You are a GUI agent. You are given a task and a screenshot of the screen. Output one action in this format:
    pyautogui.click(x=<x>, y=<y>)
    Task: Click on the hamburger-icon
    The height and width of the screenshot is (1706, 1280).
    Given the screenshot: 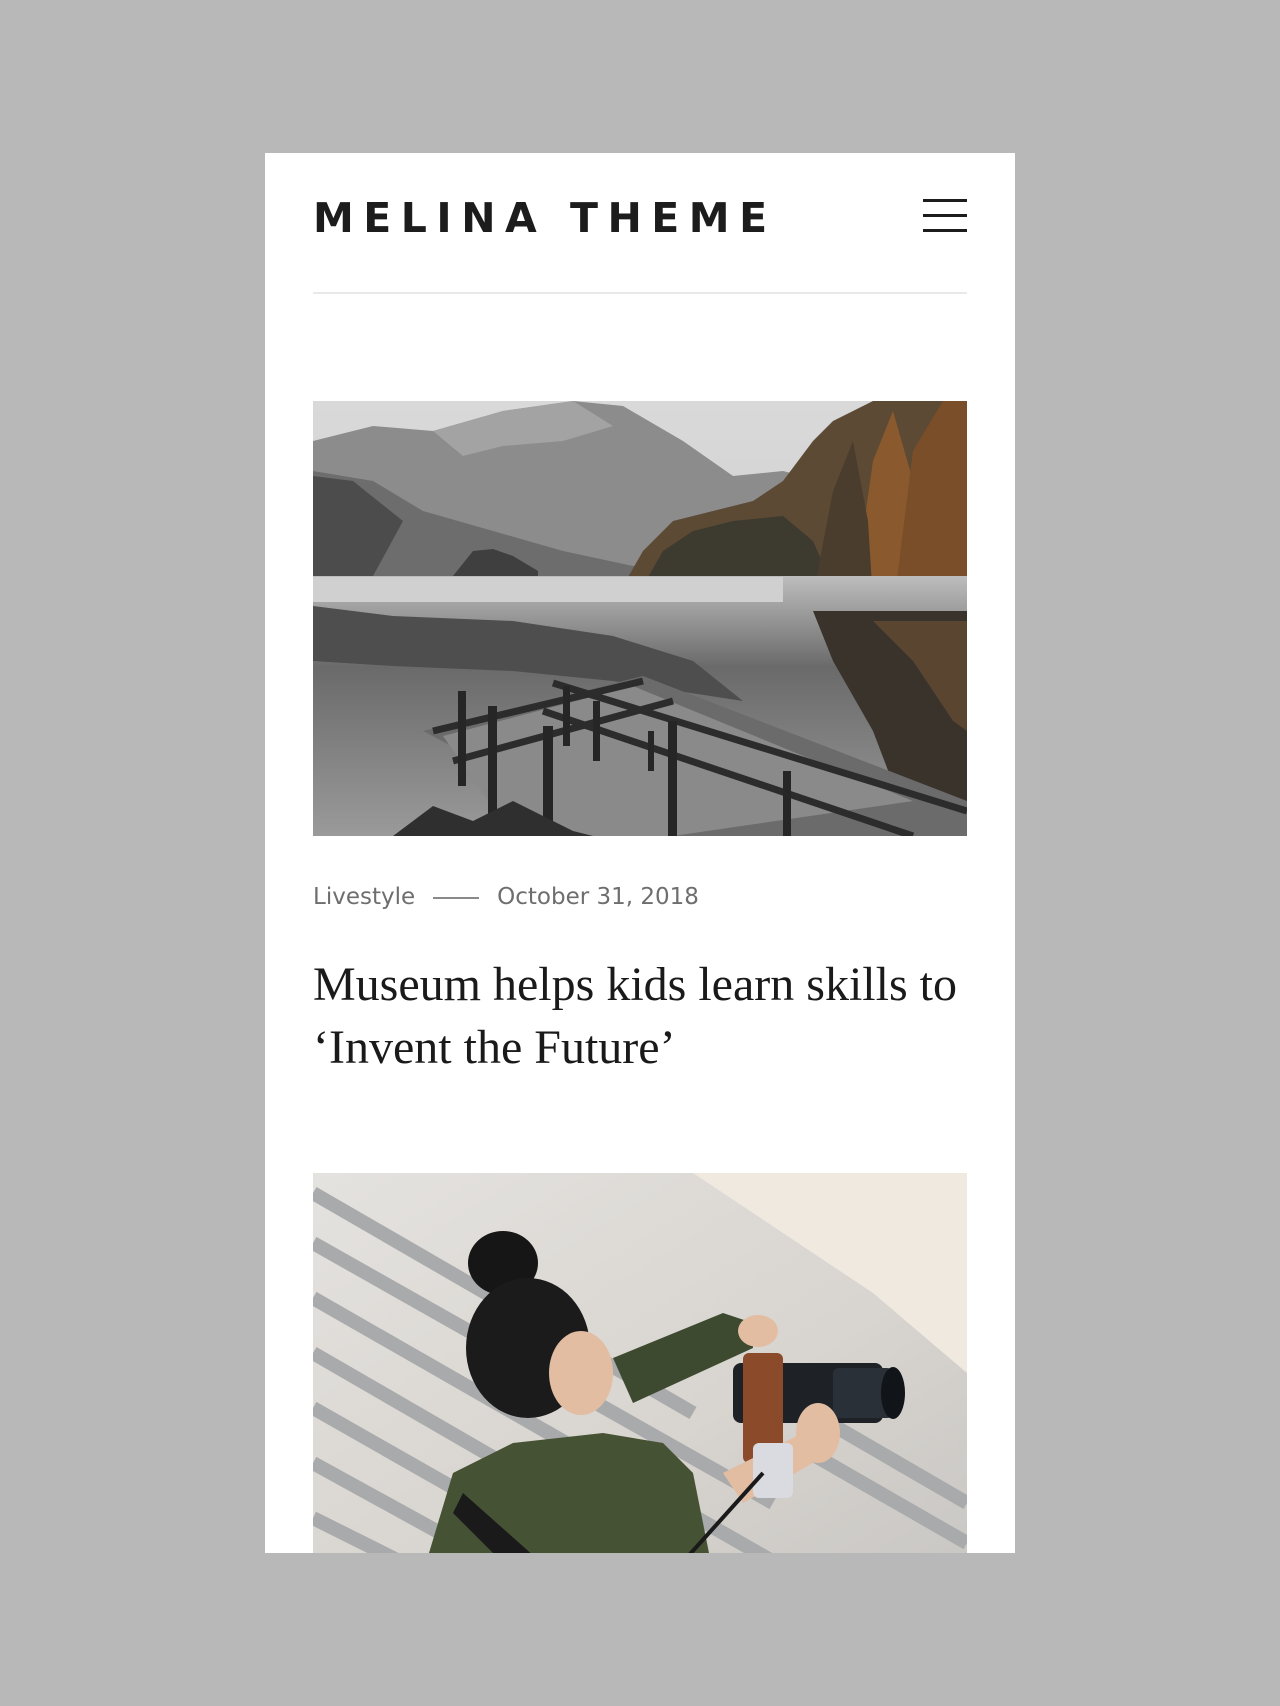 What is the action you would take?
    pyautogui.click(x=945, y=200)
    